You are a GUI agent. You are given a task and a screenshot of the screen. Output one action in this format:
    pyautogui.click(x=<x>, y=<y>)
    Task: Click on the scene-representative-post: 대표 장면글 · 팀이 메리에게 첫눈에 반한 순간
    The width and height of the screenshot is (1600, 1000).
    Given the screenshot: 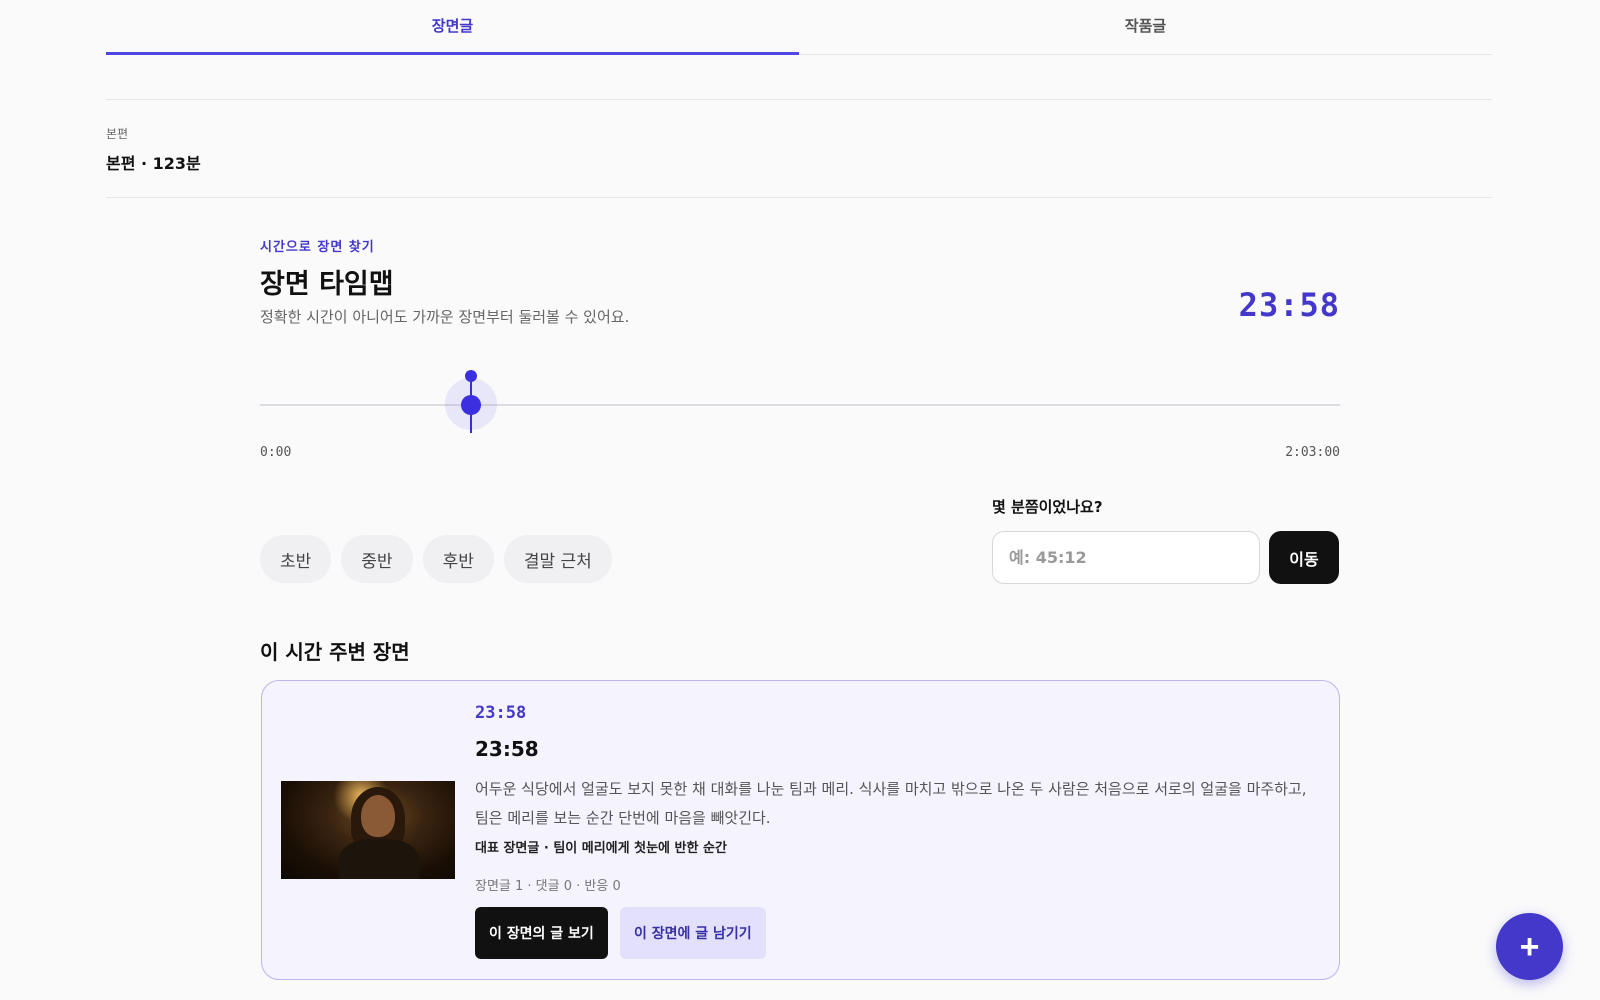 What is the action you would take?
    pyautogui.click(x=601, y=848)
    